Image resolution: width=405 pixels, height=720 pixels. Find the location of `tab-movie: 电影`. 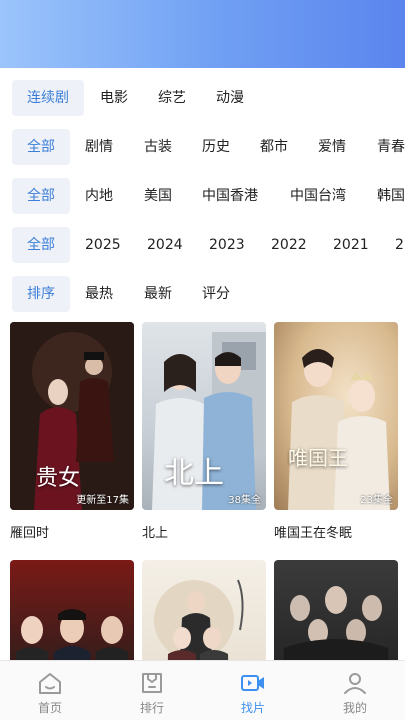

tab-movie: 电影 is located at coordinates (114, 98).